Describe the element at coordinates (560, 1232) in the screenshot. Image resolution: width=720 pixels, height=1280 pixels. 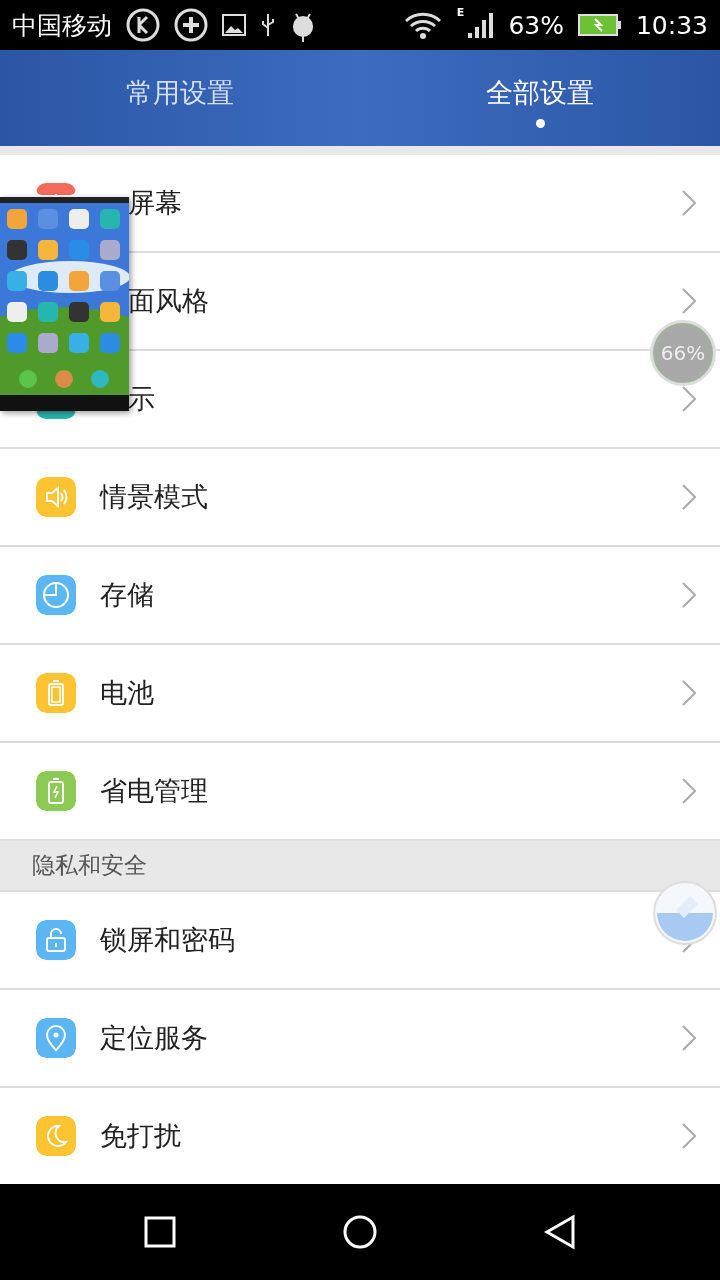
I see `back-button` at that location.